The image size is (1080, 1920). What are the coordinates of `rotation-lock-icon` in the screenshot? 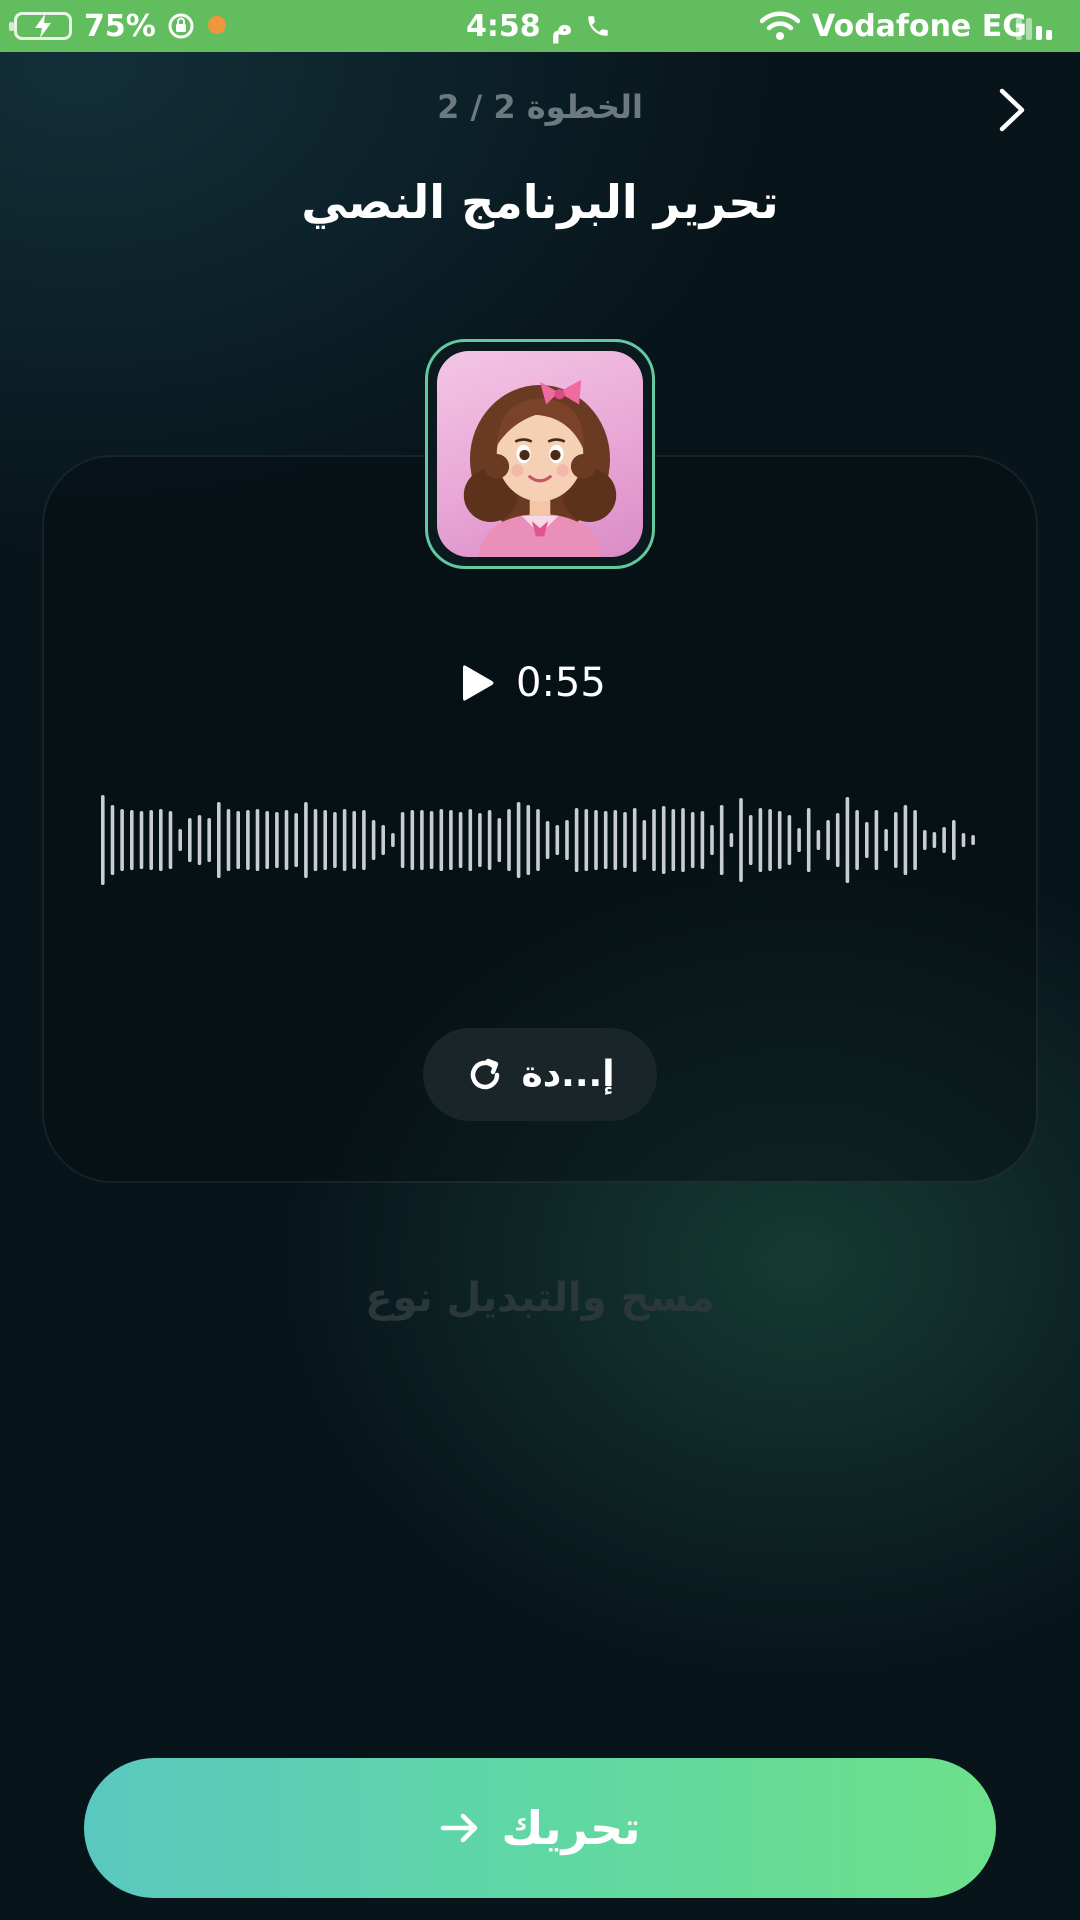 It's located at (181, 26).